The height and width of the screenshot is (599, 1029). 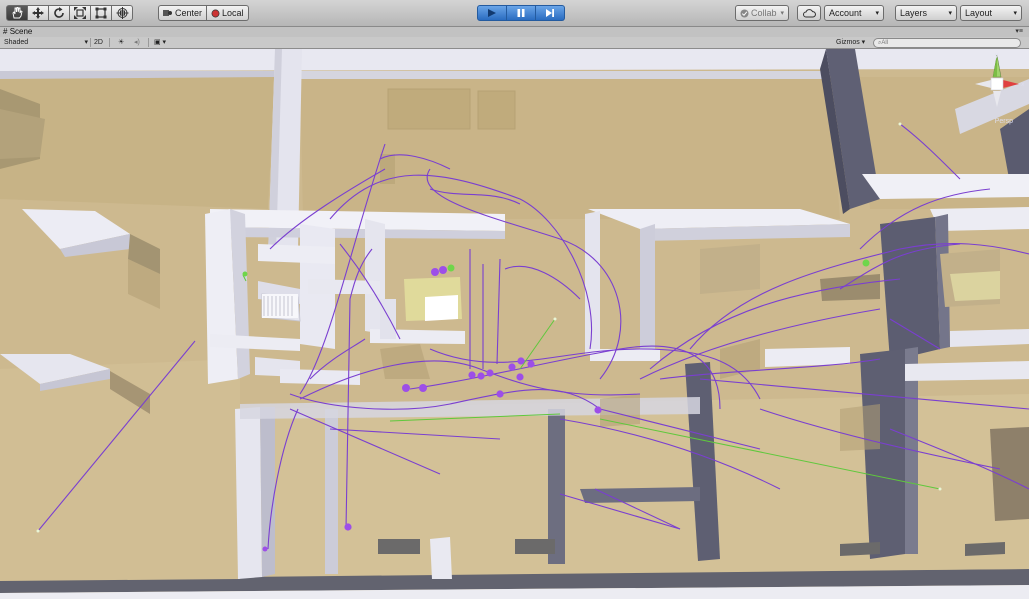 I want to click on account-dropdown: Account ▾, so click(x=854, y=13).